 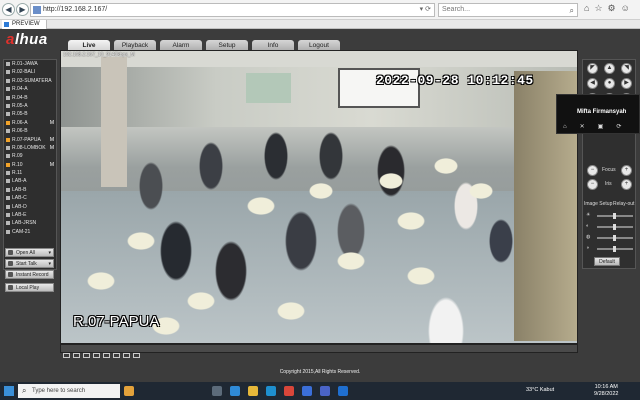 What do you see at coordinates (271, 391) in the screenshot?
I see `internet-explorer-icon` at bounding box center [271, 391].